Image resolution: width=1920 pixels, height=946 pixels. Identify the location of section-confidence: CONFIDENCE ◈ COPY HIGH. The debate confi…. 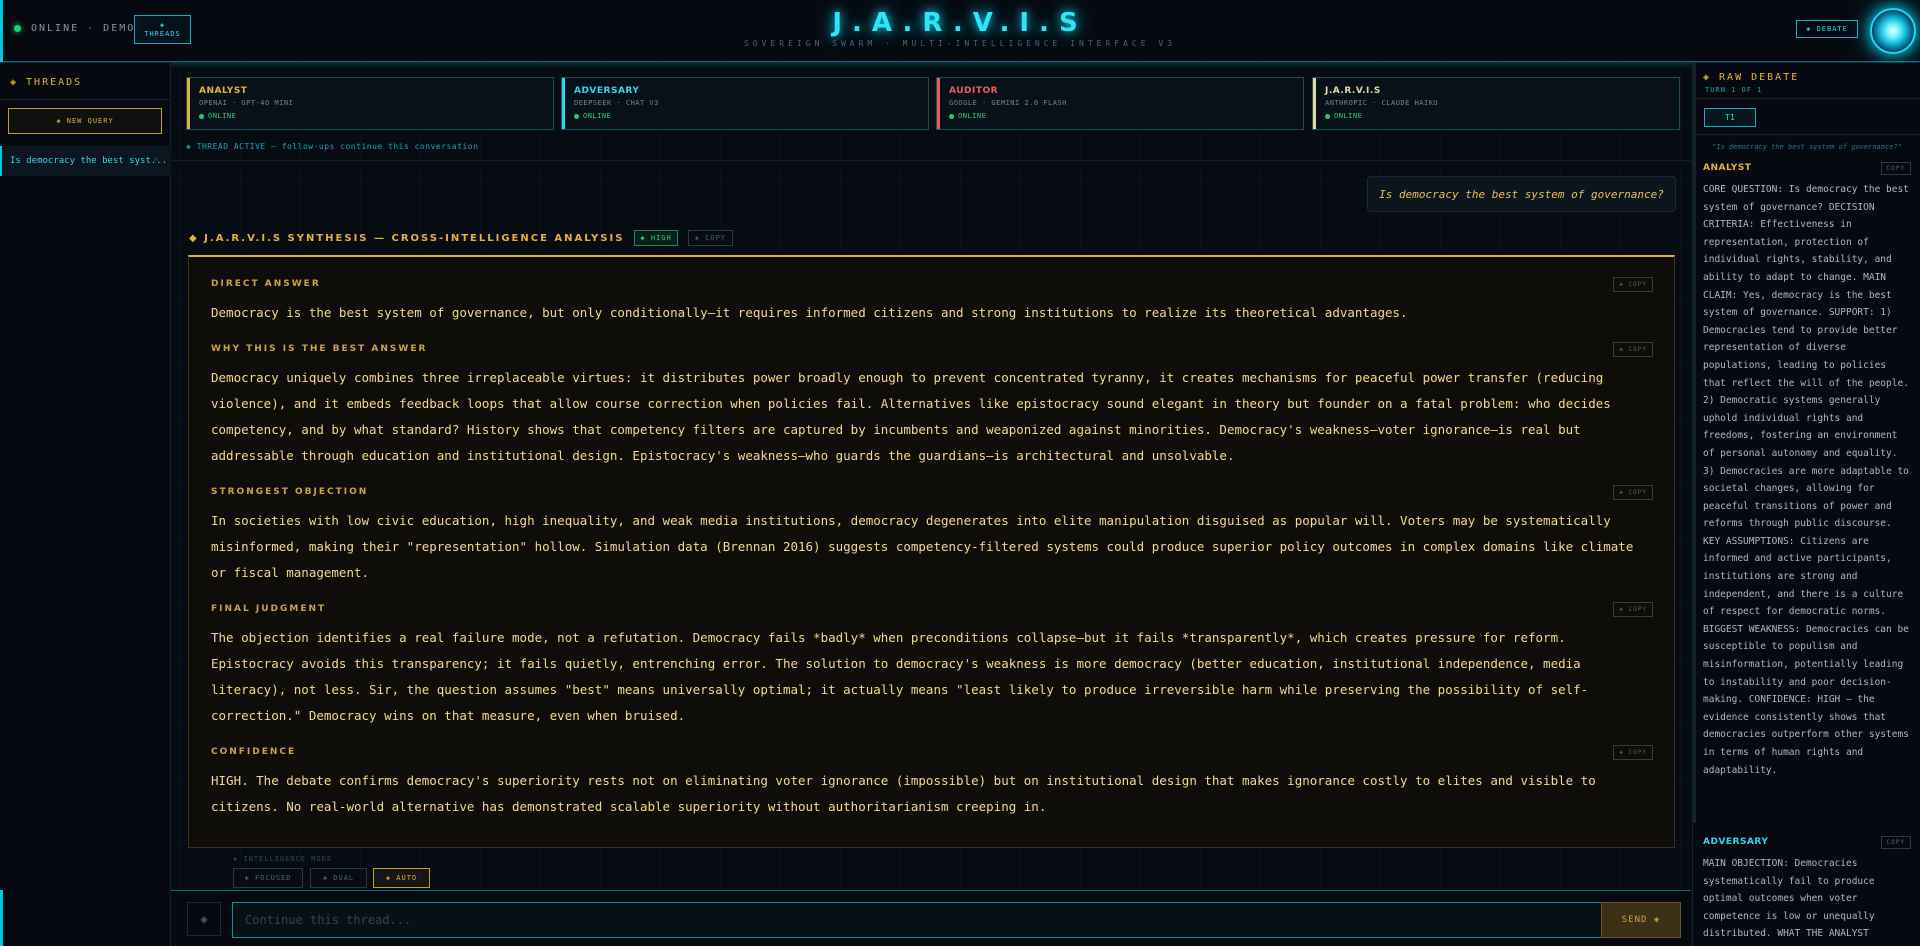
(932, 782).